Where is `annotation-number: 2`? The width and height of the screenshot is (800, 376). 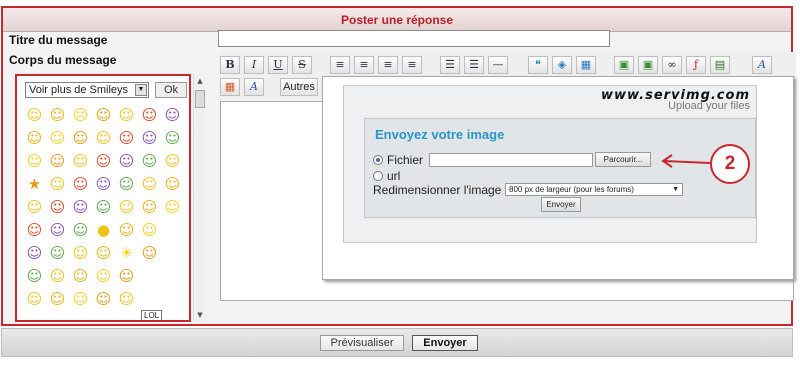 annotation-number: 2 is located at coordinates (730, 164).